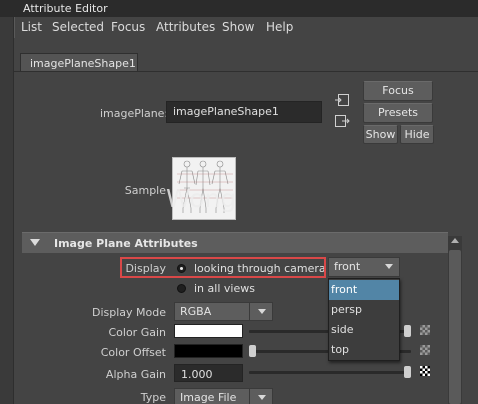 This screenshot has width=478, height=404. I want to click on scrollbar-thumb, so click(455, 327).